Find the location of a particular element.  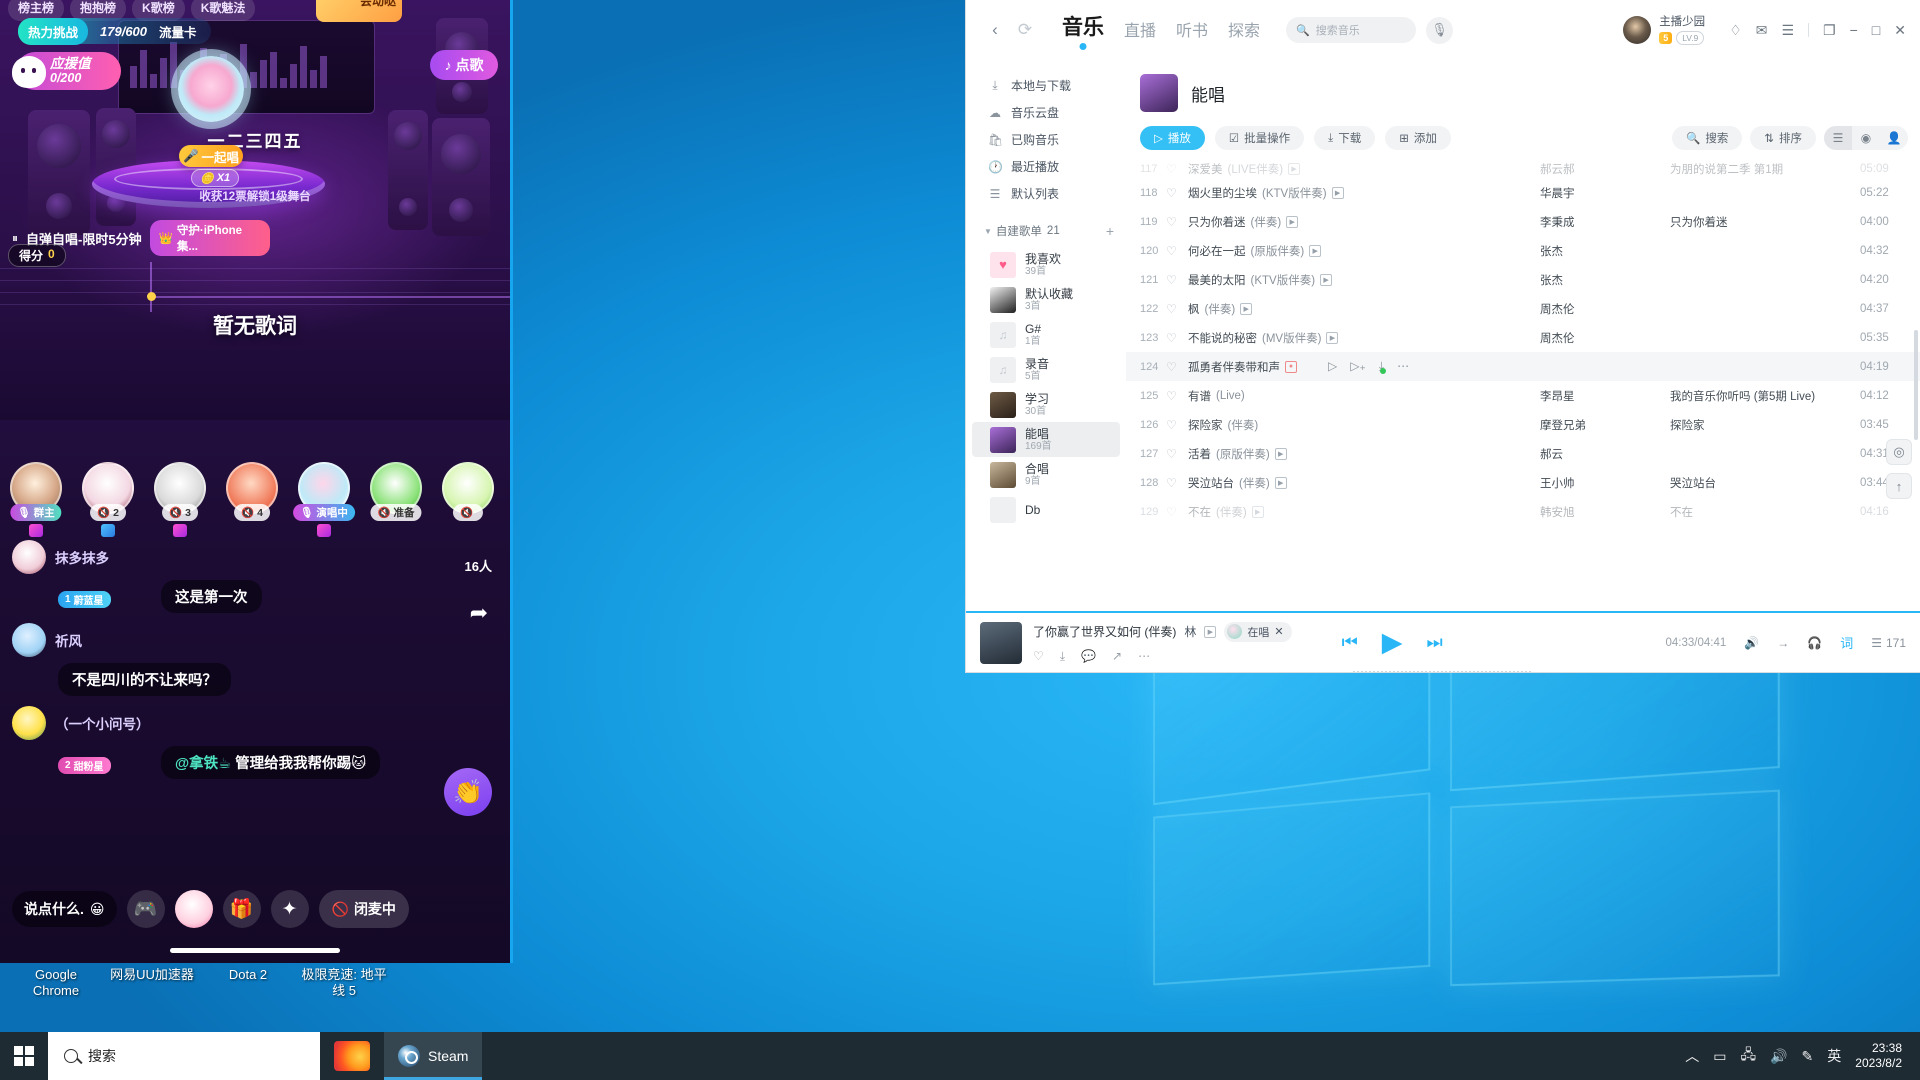

download-button: ⤓ 下载 is located at coordinates (1345, 138).